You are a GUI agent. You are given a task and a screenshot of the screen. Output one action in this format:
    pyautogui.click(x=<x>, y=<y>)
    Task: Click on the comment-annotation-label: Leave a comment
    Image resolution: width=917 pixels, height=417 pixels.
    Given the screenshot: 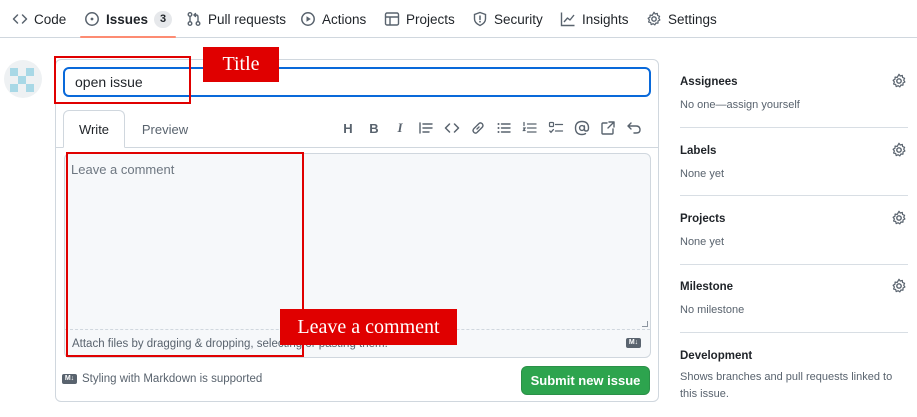 What is the action you would take?
    pyautogui.click(x=368, y=327)
    